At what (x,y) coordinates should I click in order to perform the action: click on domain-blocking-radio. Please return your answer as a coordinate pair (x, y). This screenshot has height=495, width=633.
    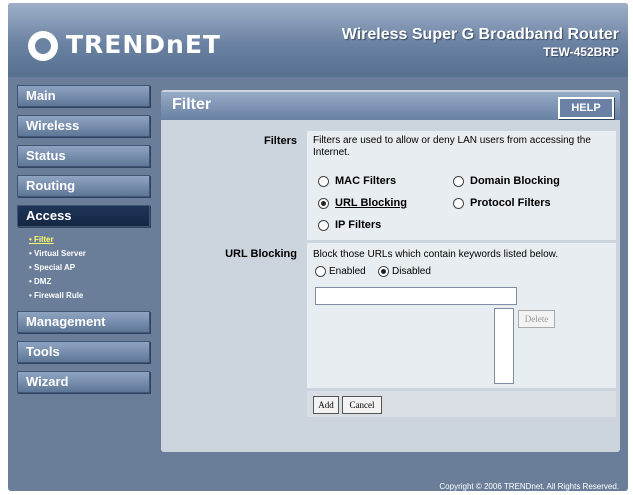
    Looking at the image, I should click on (458, 181).